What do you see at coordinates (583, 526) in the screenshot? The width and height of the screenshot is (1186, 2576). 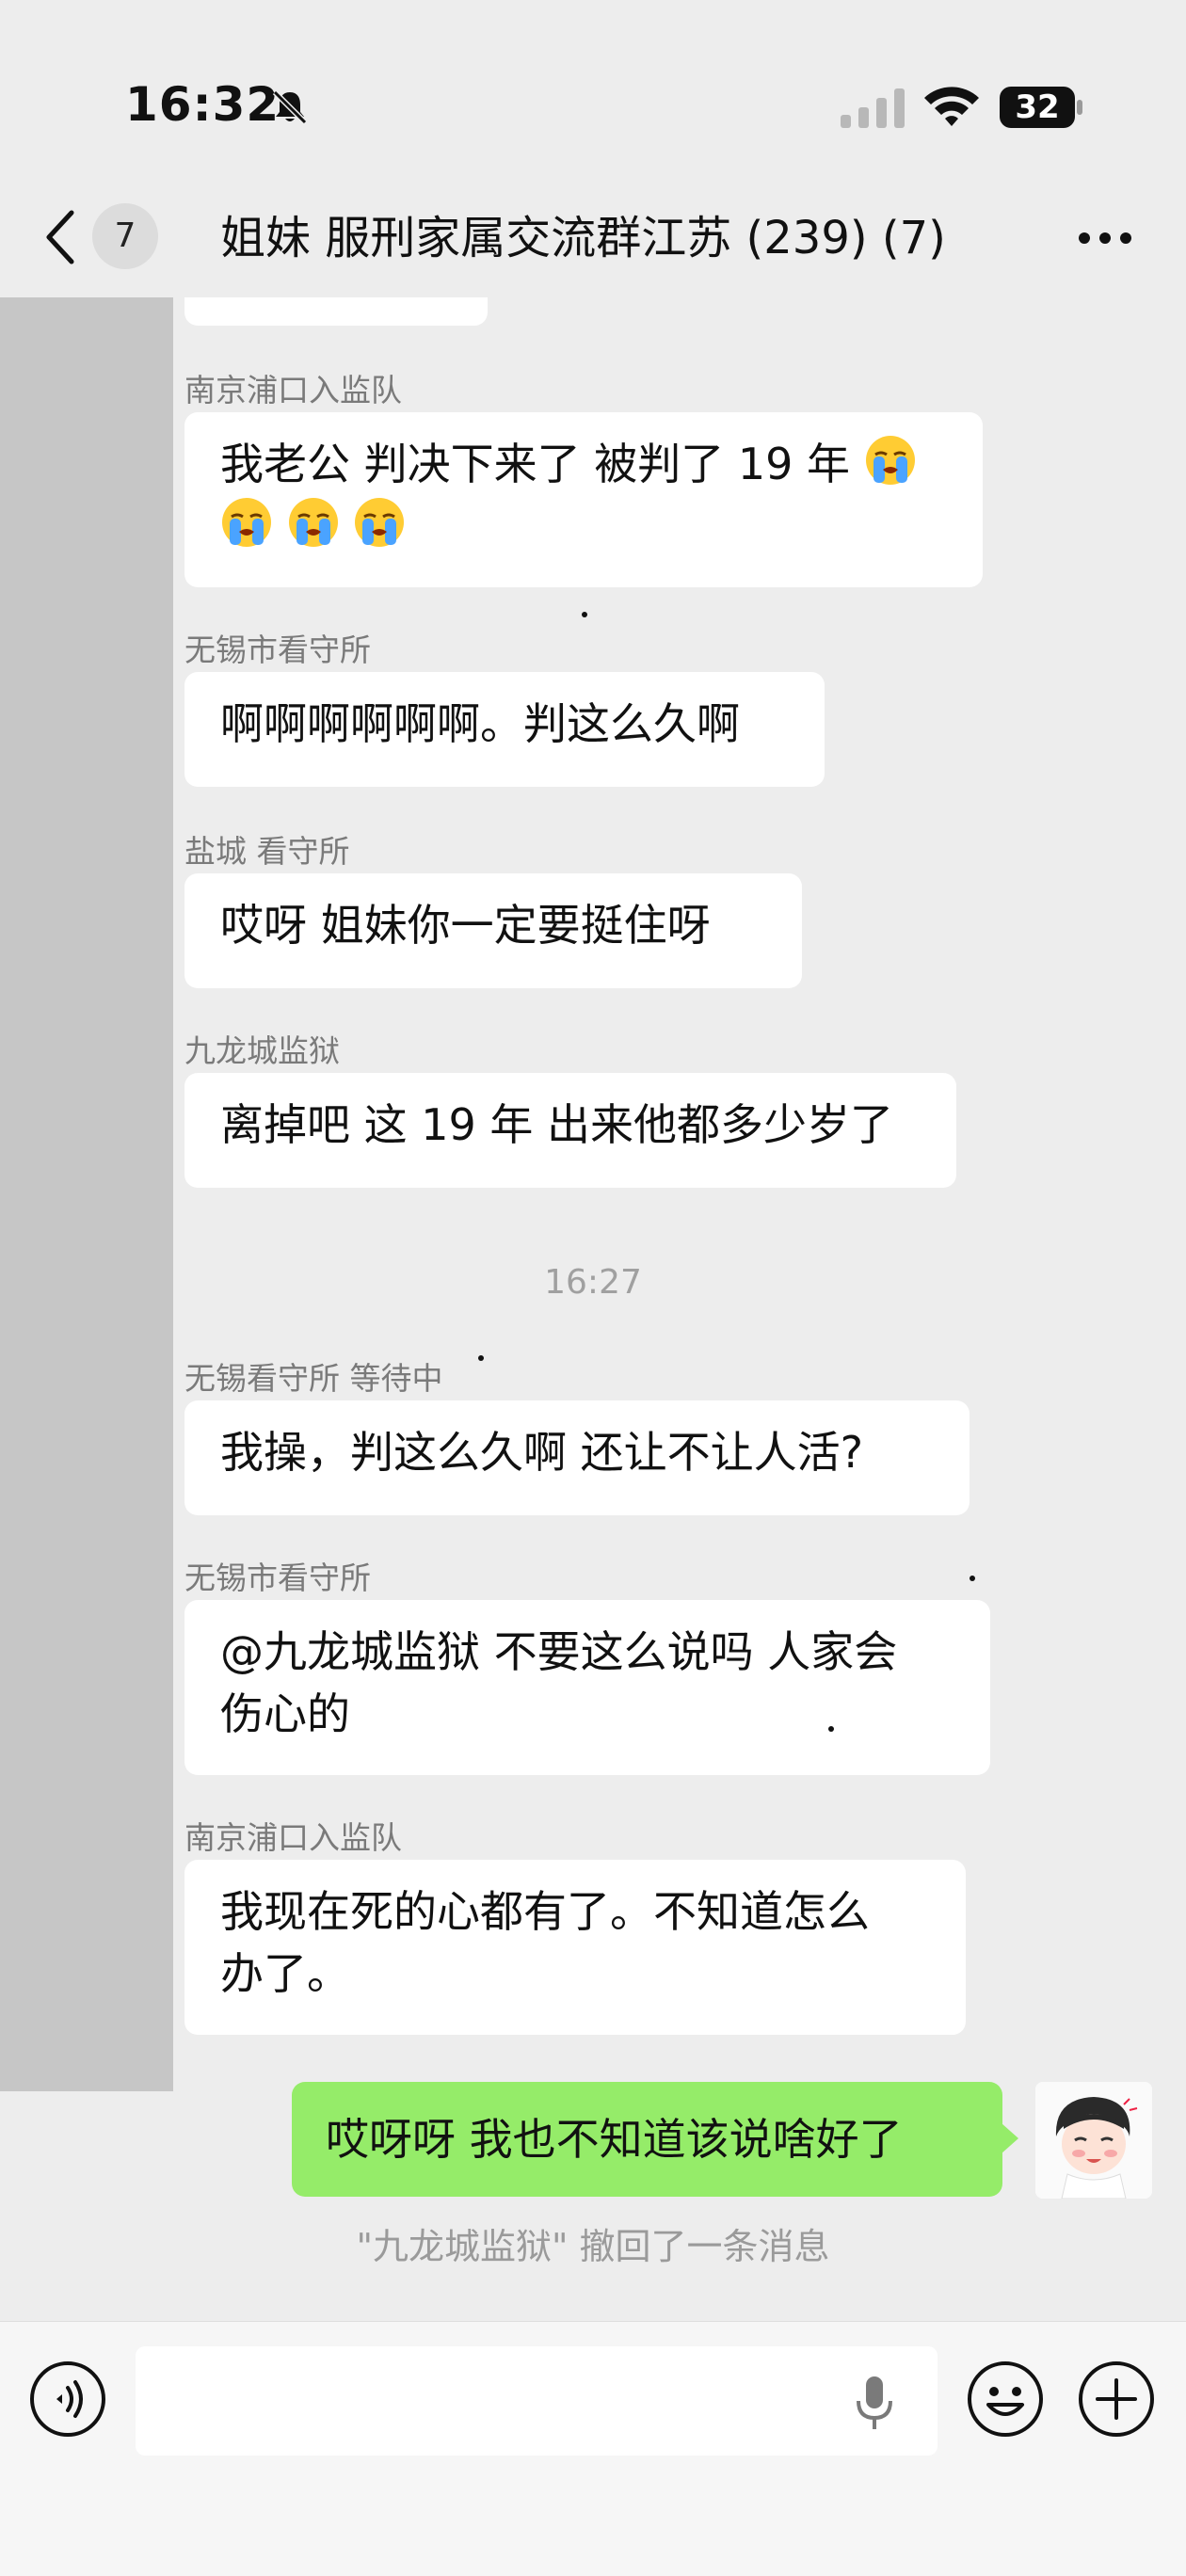 I see `message-emoji-line` at bounding box center [583, 526].